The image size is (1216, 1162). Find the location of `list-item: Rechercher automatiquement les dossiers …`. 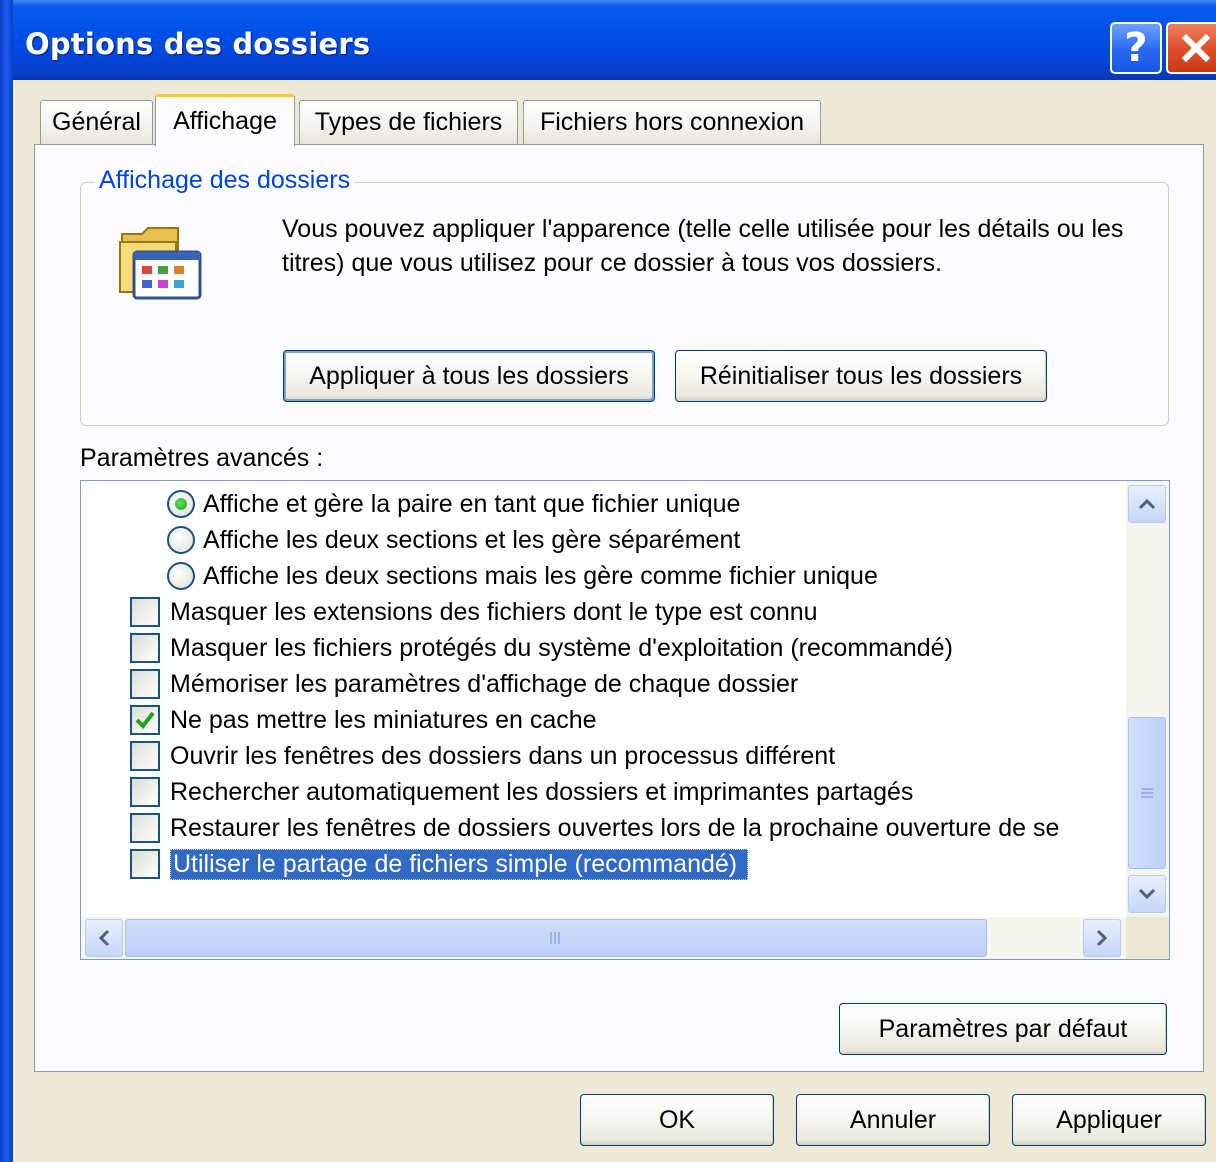

list-item: Rechercher automatiquement les dossiers … is located at coordinates (521, 792).